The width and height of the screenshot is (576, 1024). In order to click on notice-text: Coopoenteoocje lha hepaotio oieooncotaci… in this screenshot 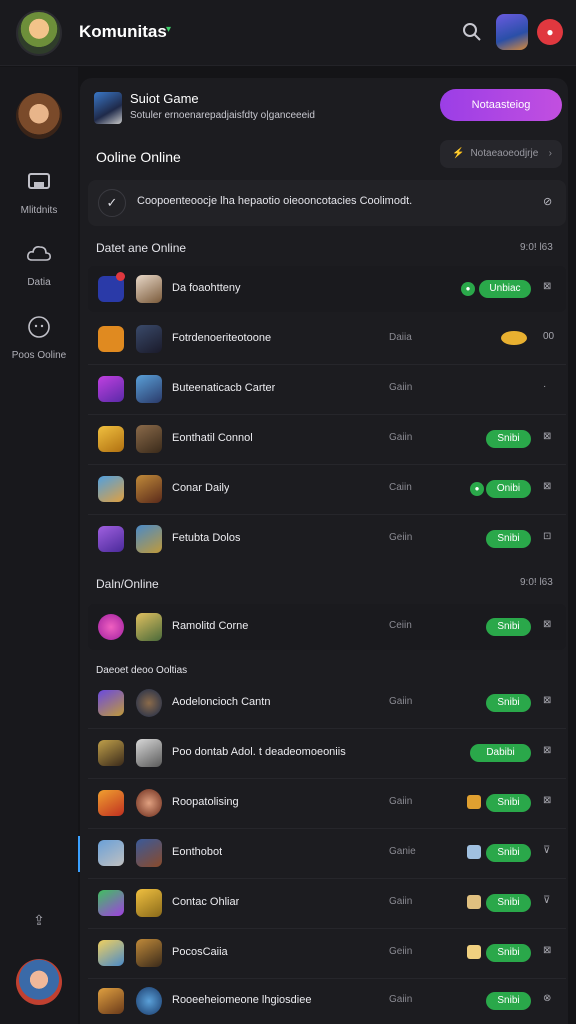, I will do `click(275, 201)`.